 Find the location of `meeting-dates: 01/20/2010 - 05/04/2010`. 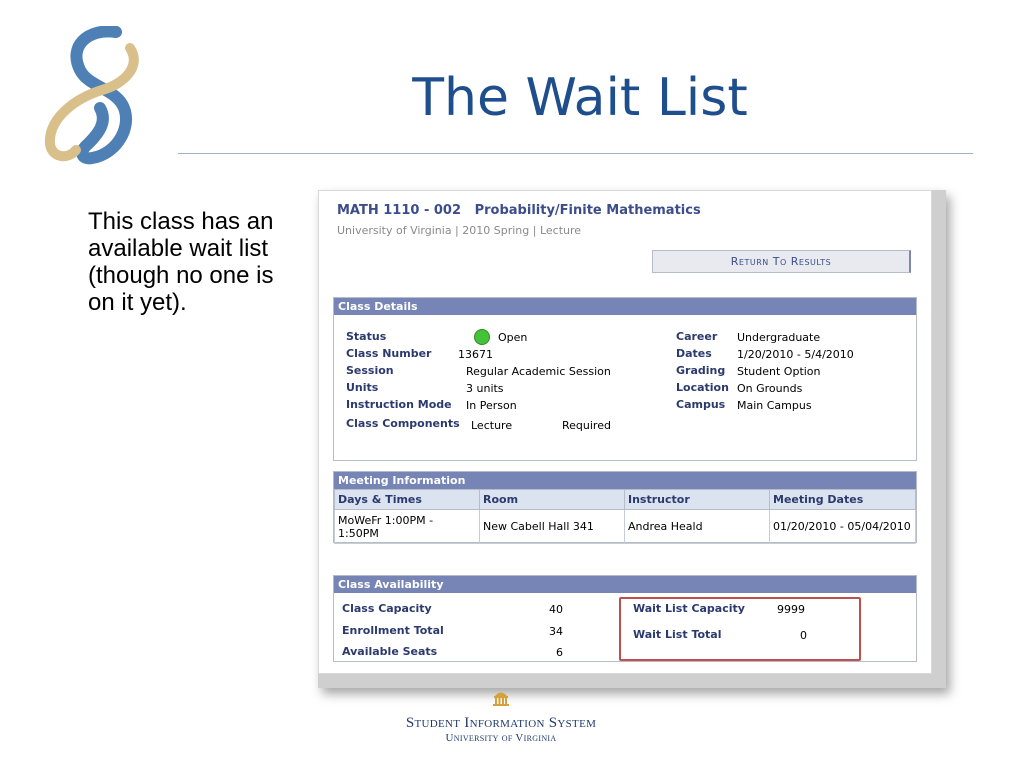

meeting-dates: 01/20/2010 - 05/04/2010 is located at coordinates (842, 526).